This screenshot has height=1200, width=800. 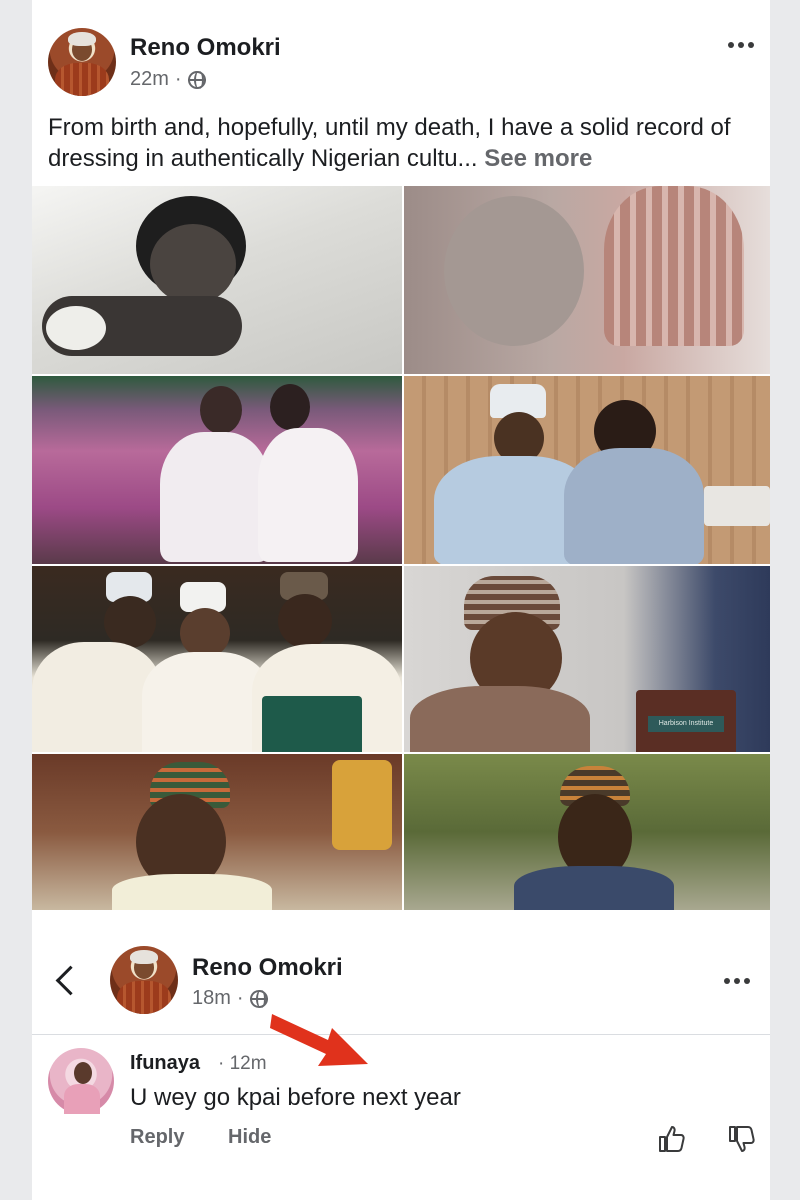 I want to click on photo-baby, so click(x=217, y=280).